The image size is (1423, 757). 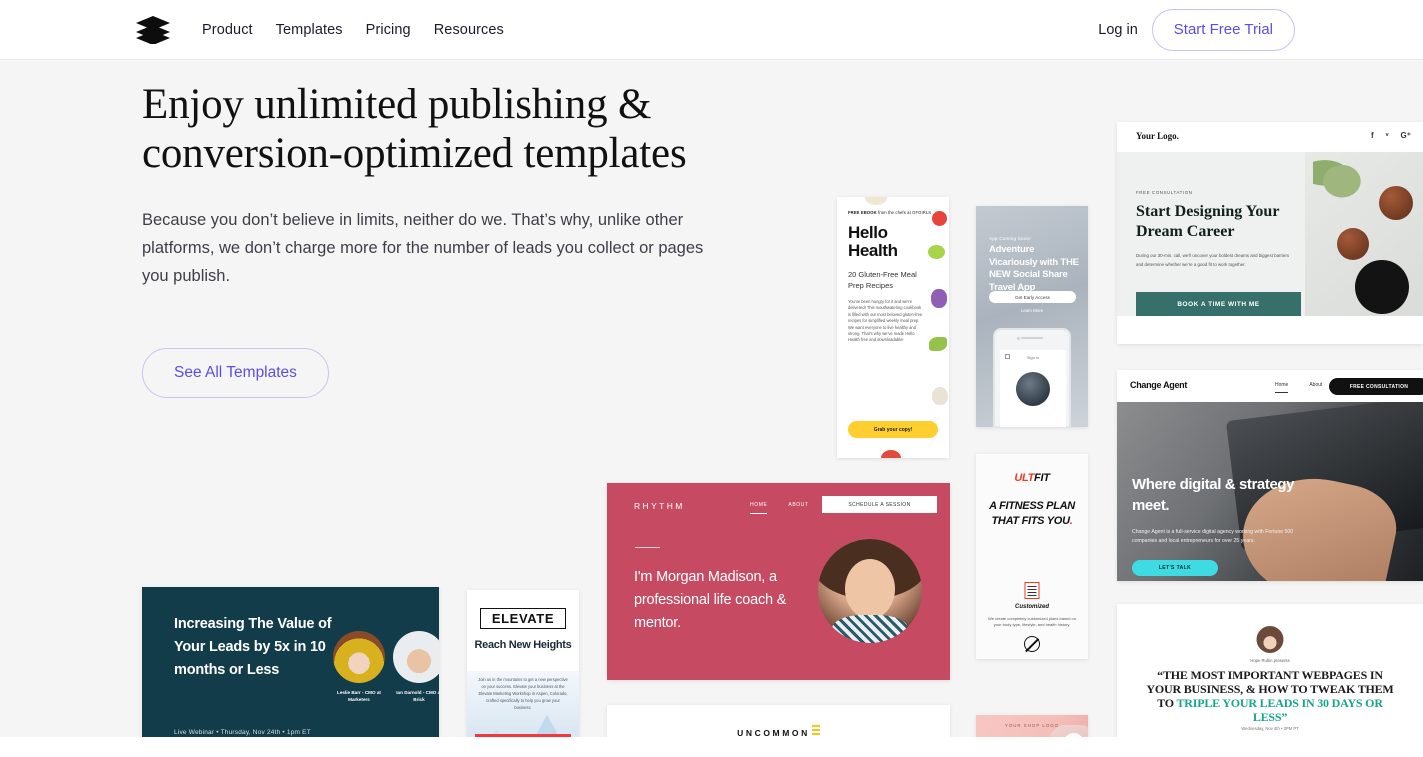 I want to click on career-headline: Start Designing Your Dream Career, so click(x=1208, y=221).